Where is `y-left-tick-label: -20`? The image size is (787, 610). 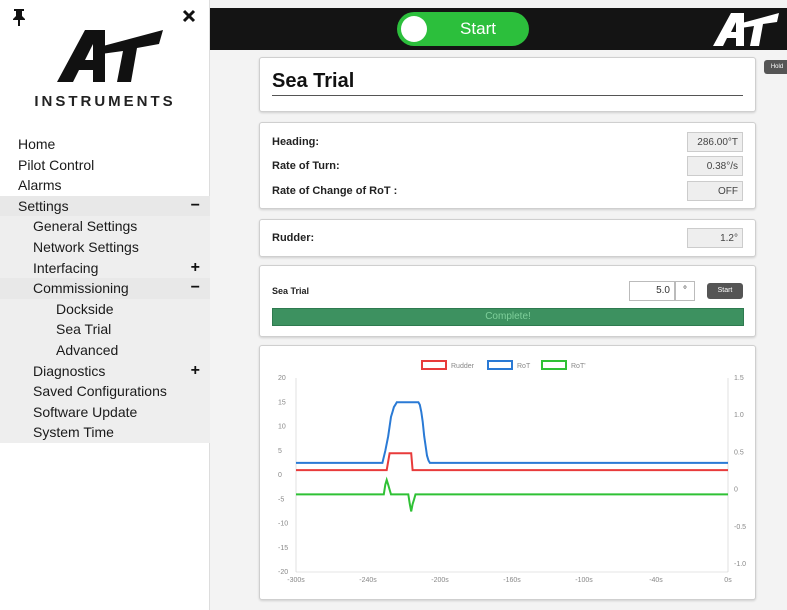
y-left-tick-label: -20 is located at coordinates (283, 572).